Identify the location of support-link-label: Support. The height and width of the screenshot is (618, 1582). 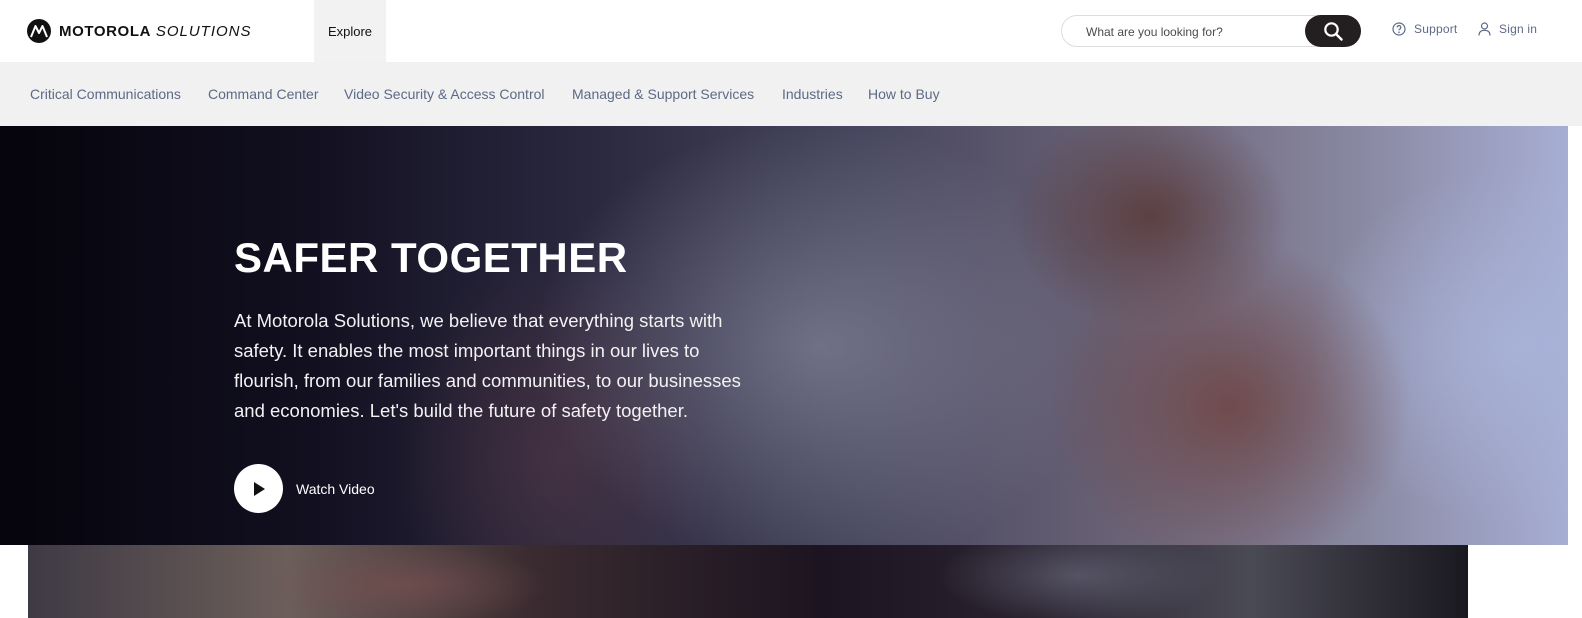
(1436, 29).